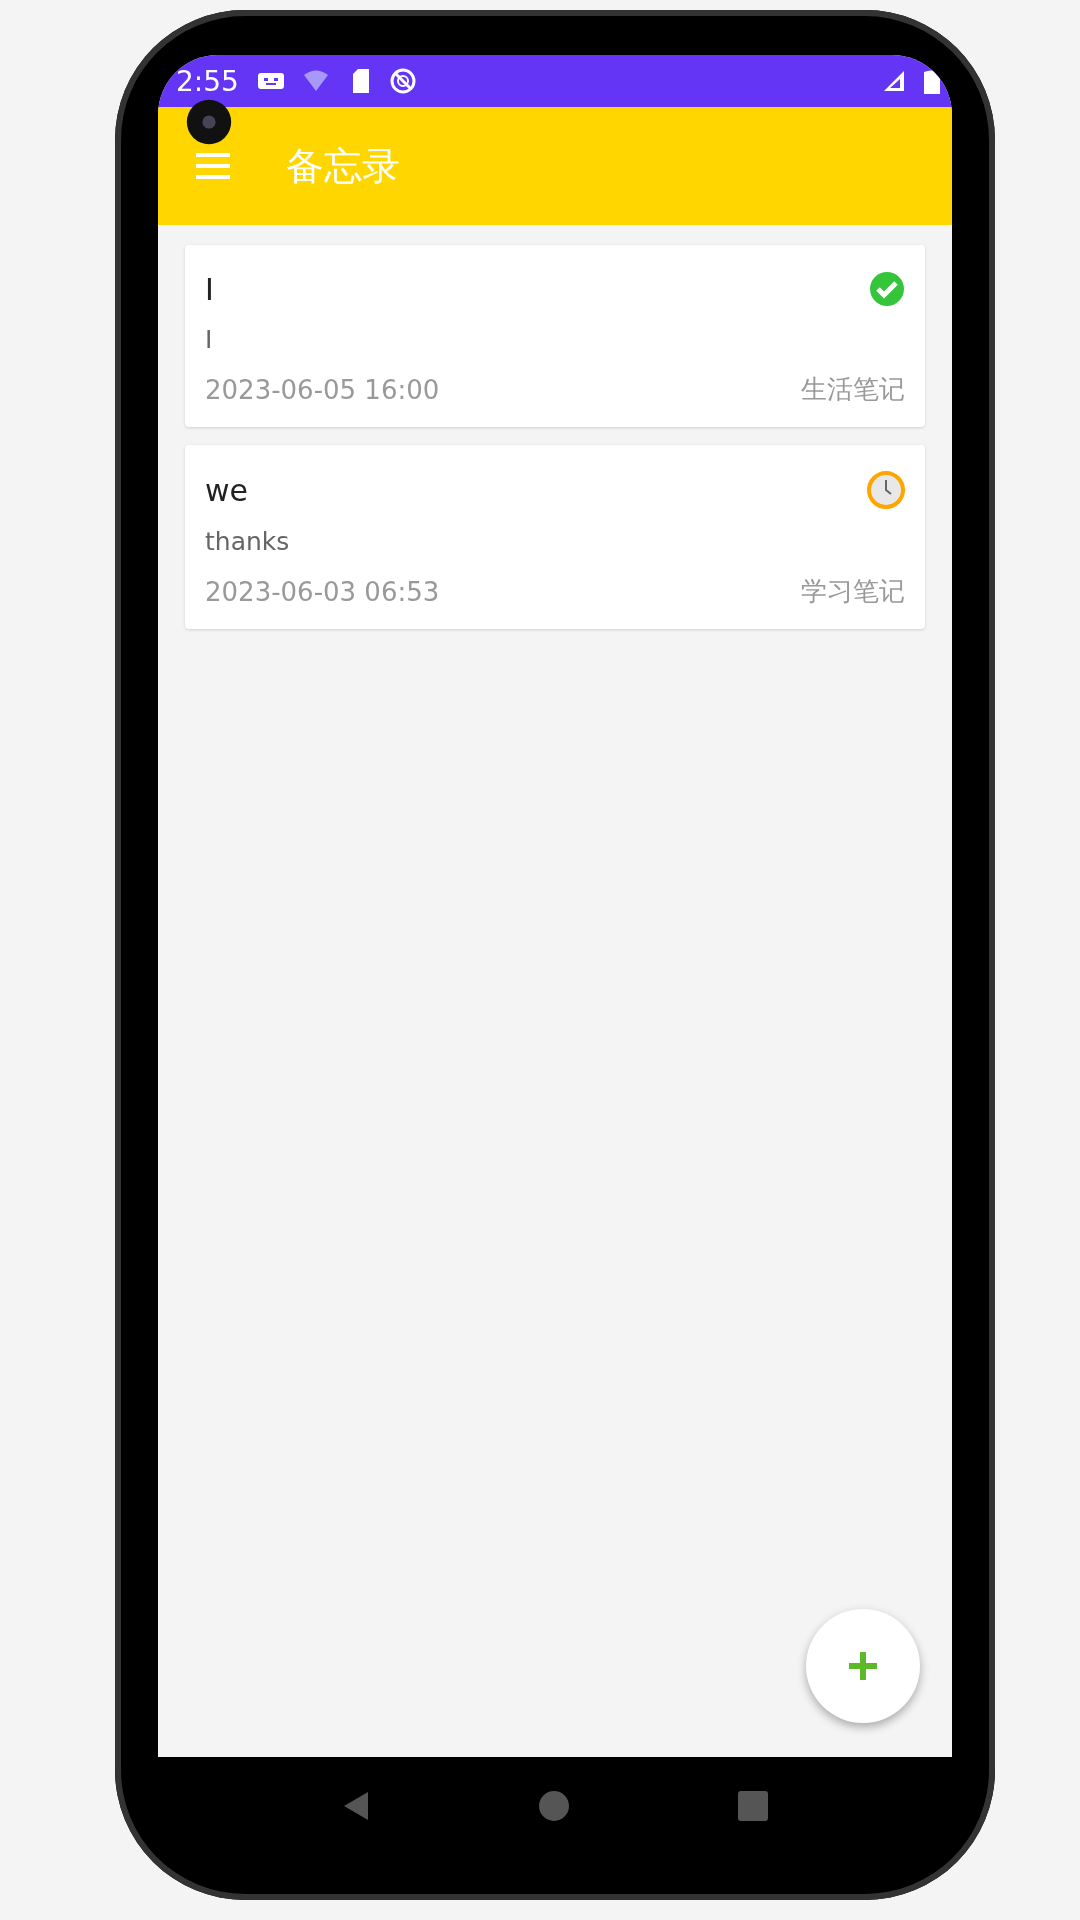 The height and width of the screenshot is (1920, 1080). I want to click on plus-icon, so click(863, 1666).